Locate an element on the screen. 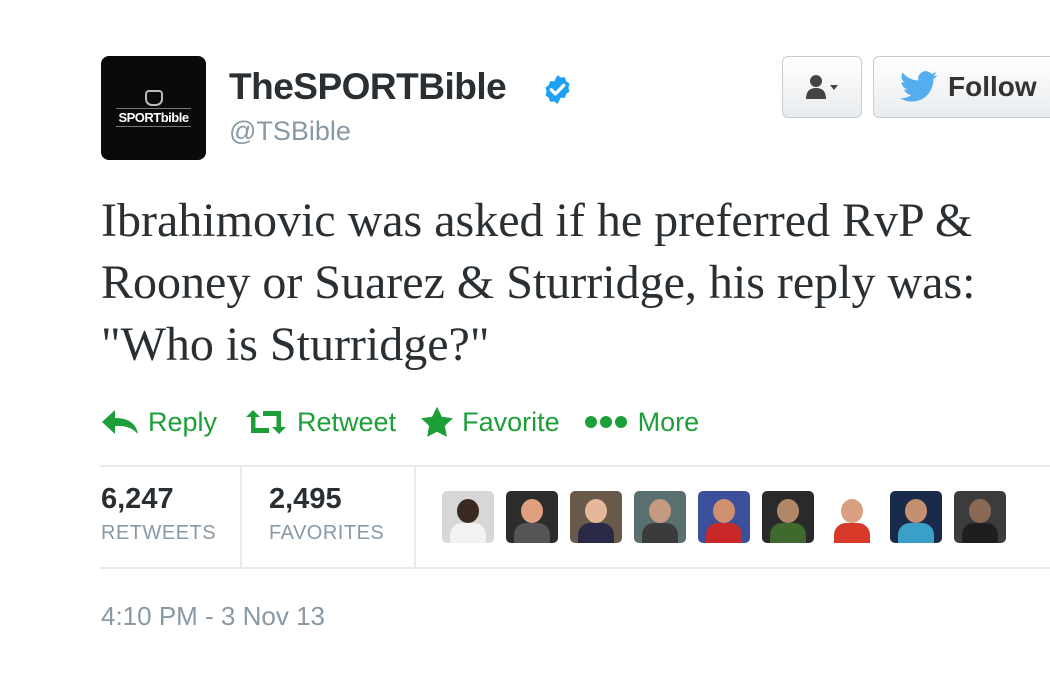 This screenshot has width=1050, height=700. favorite-count-stat: 2,495 FAVORITES is located at coordinates (326, 514).